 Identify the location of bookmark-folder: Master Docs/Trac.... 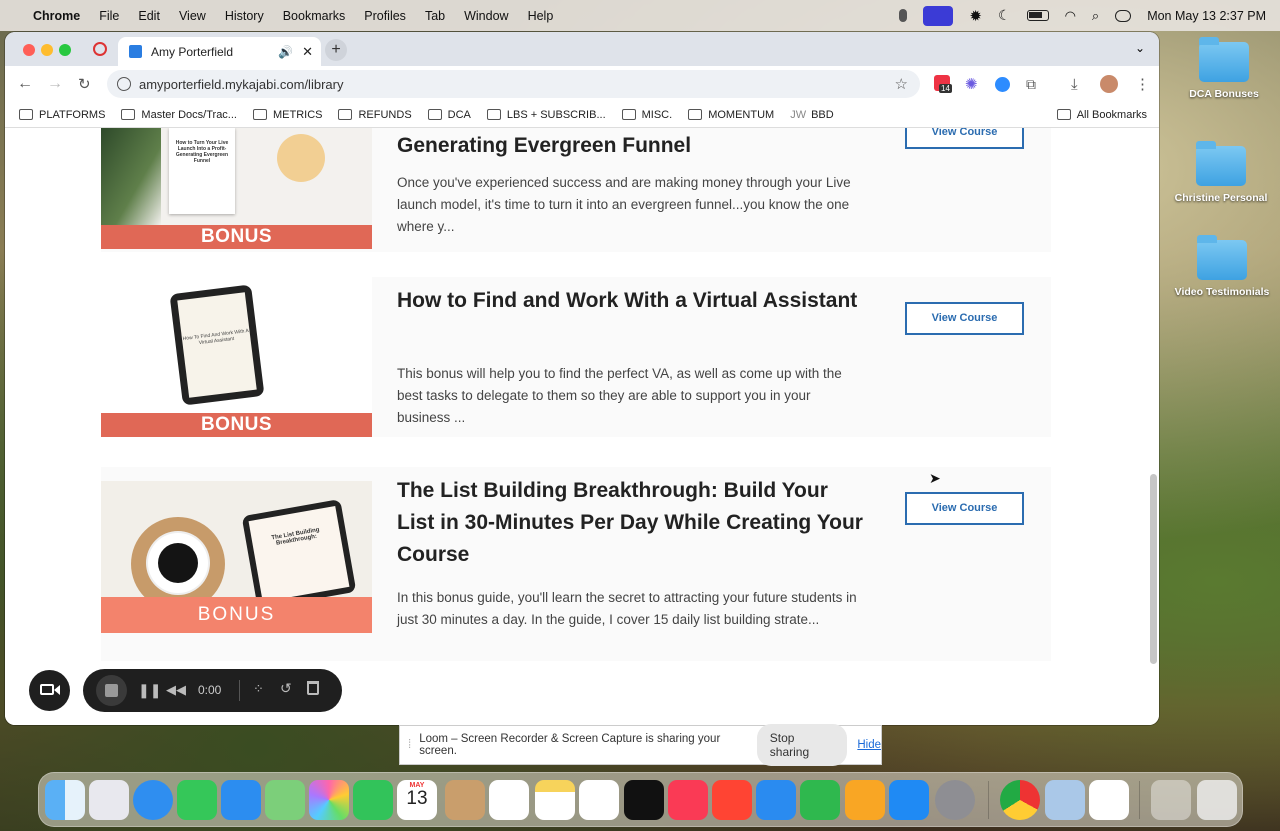
(179, 115).